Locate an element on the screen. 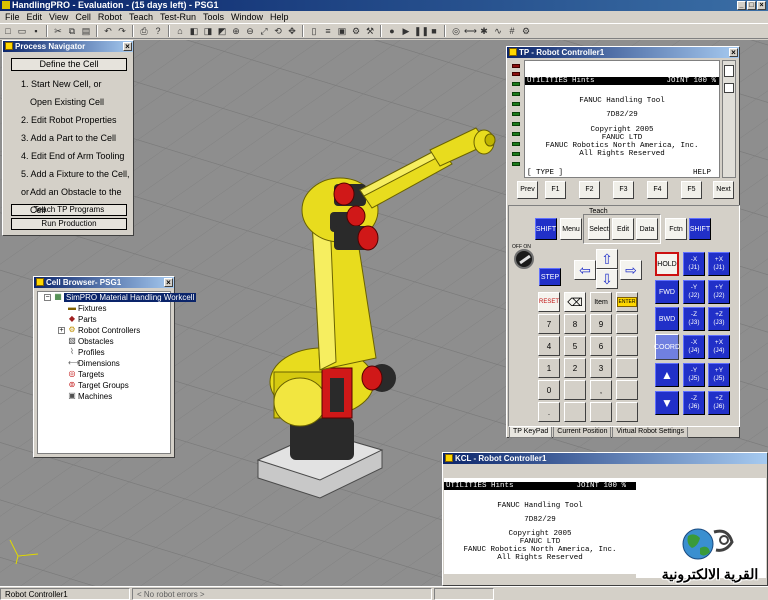  scroll-thumb-icon is located at coordinates (729, 71).